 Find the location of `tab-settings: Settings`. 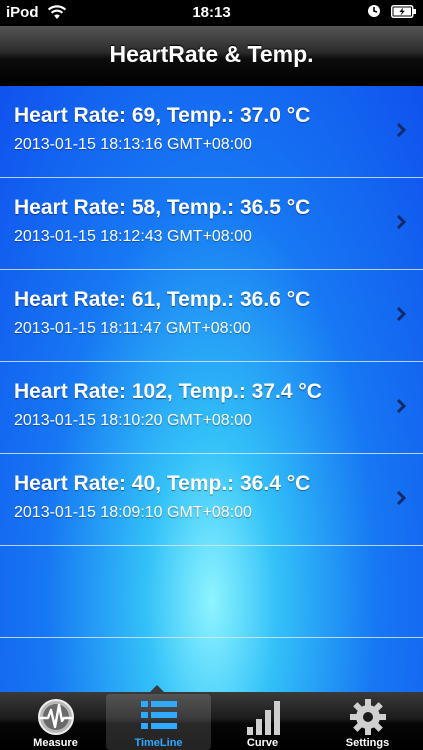

tab-settings: Settings is located at coordinates (367, 722).